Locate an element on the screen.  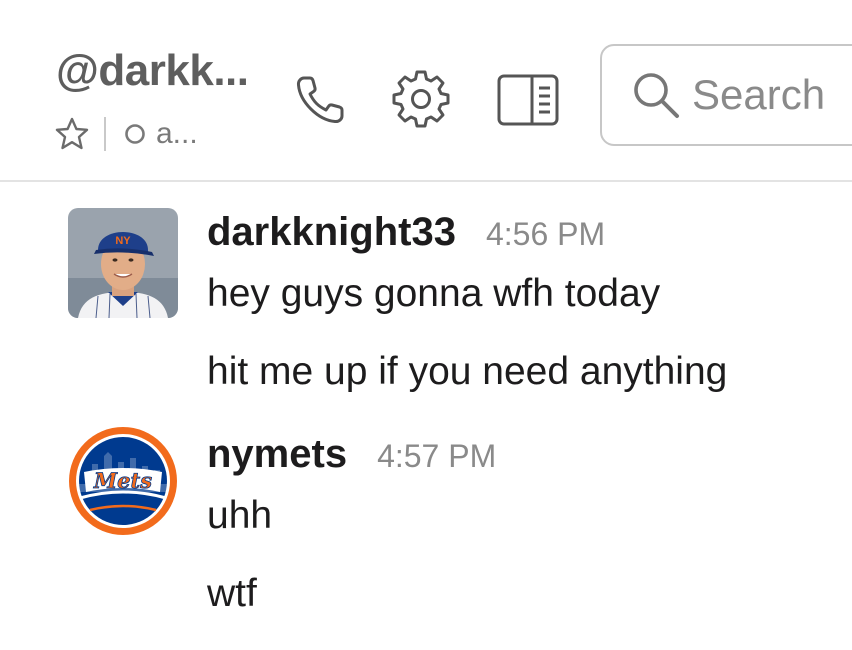
call-icon is located at coordinates (320, 100).